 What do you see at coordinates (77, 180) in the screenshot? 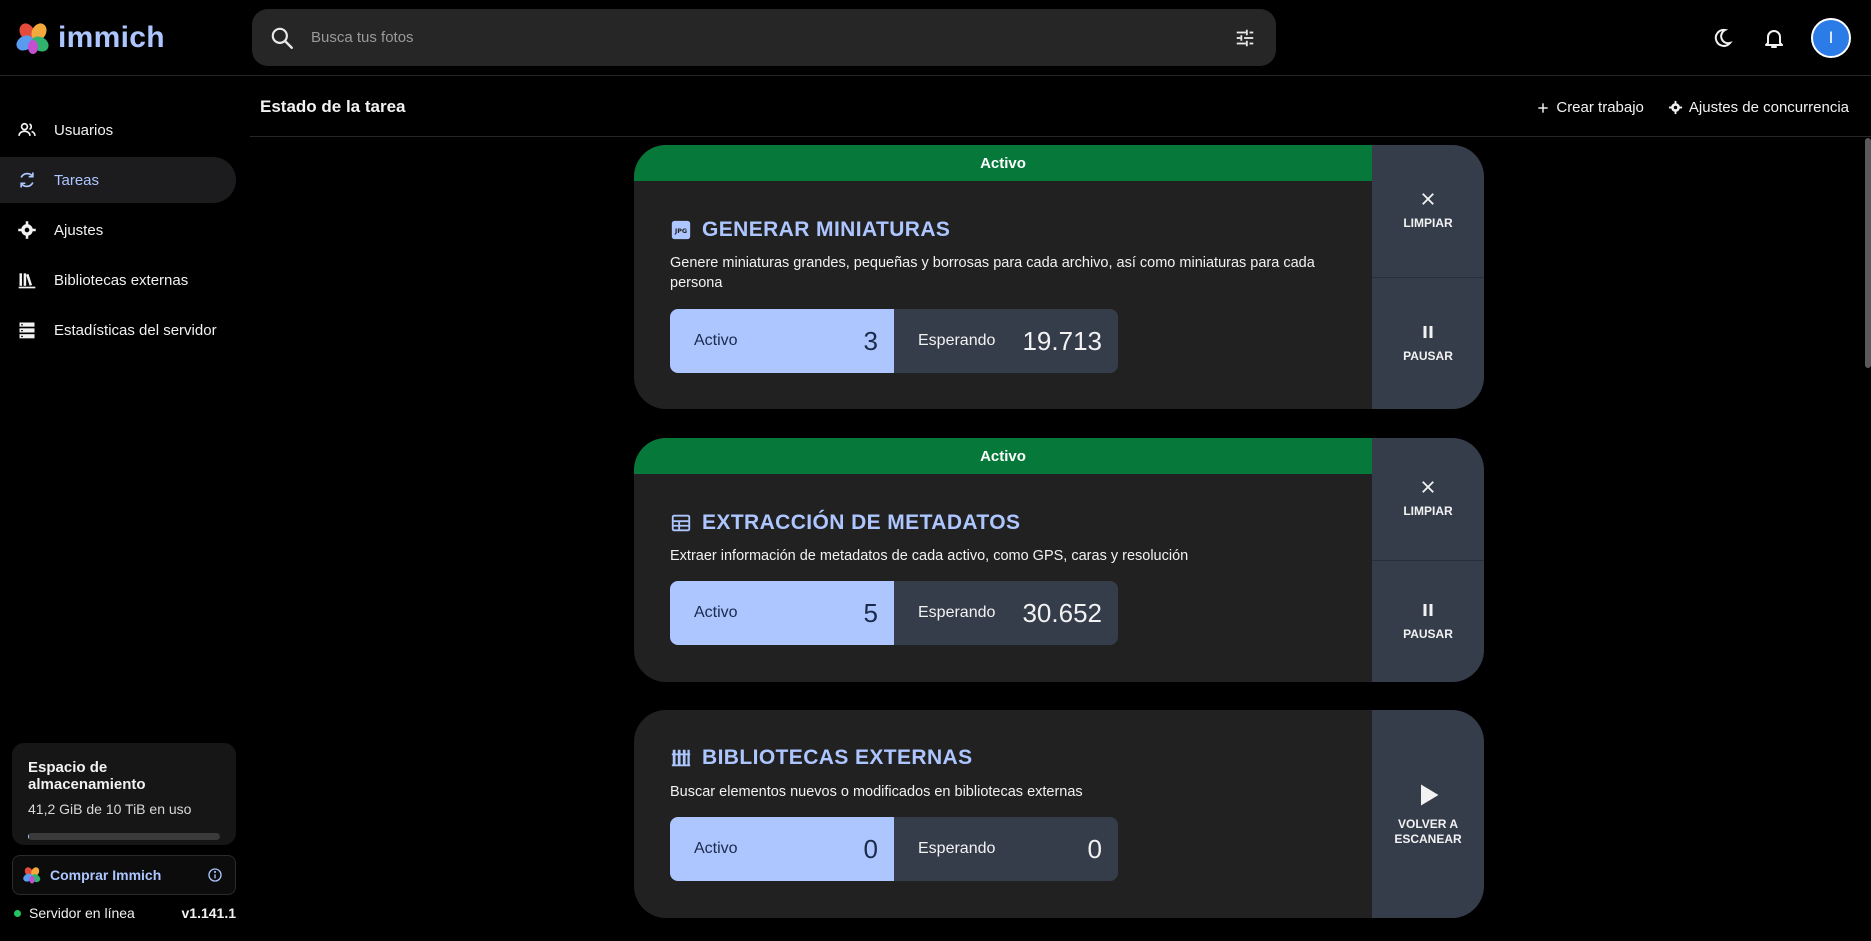
I see `sidebar-item-label: Tareas` at bounding box center [77, 180].